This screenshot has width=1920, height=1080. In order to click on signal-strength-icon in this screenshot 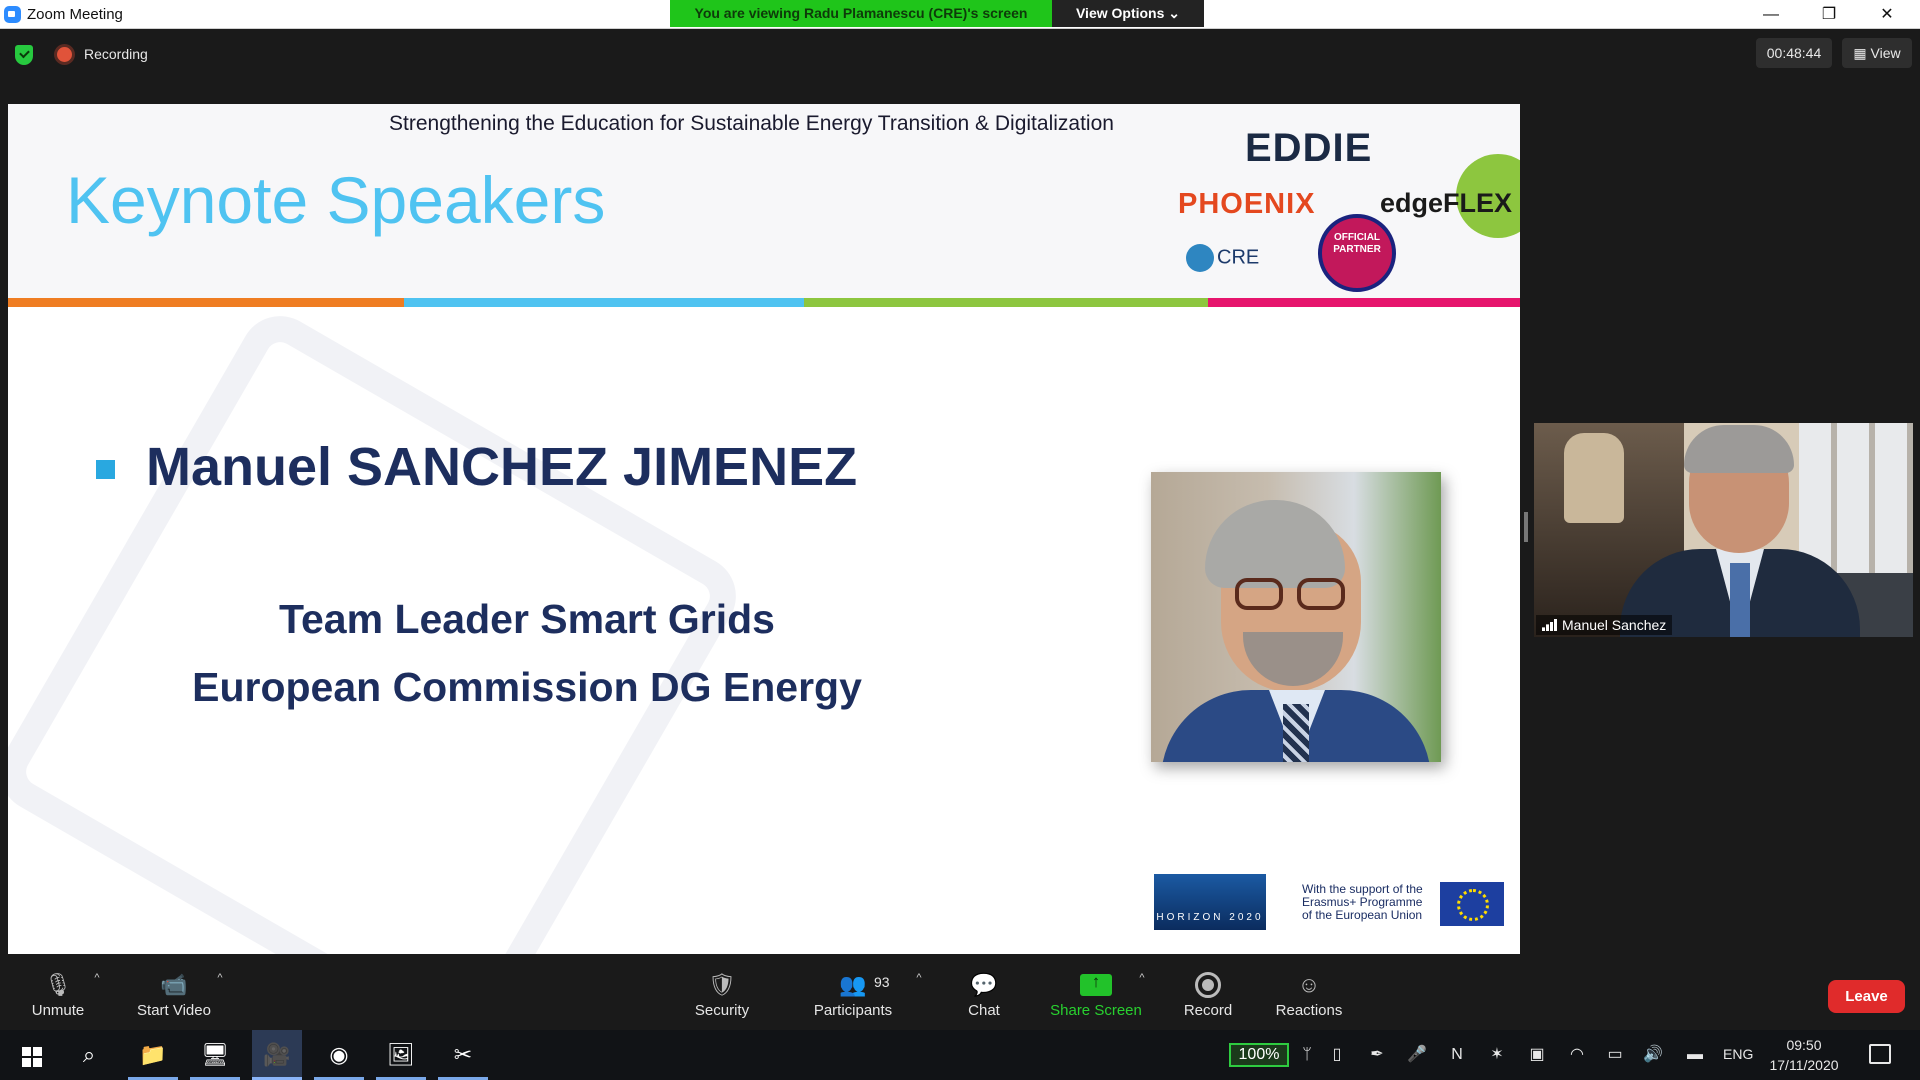, I will do `click(1550, 625)`.